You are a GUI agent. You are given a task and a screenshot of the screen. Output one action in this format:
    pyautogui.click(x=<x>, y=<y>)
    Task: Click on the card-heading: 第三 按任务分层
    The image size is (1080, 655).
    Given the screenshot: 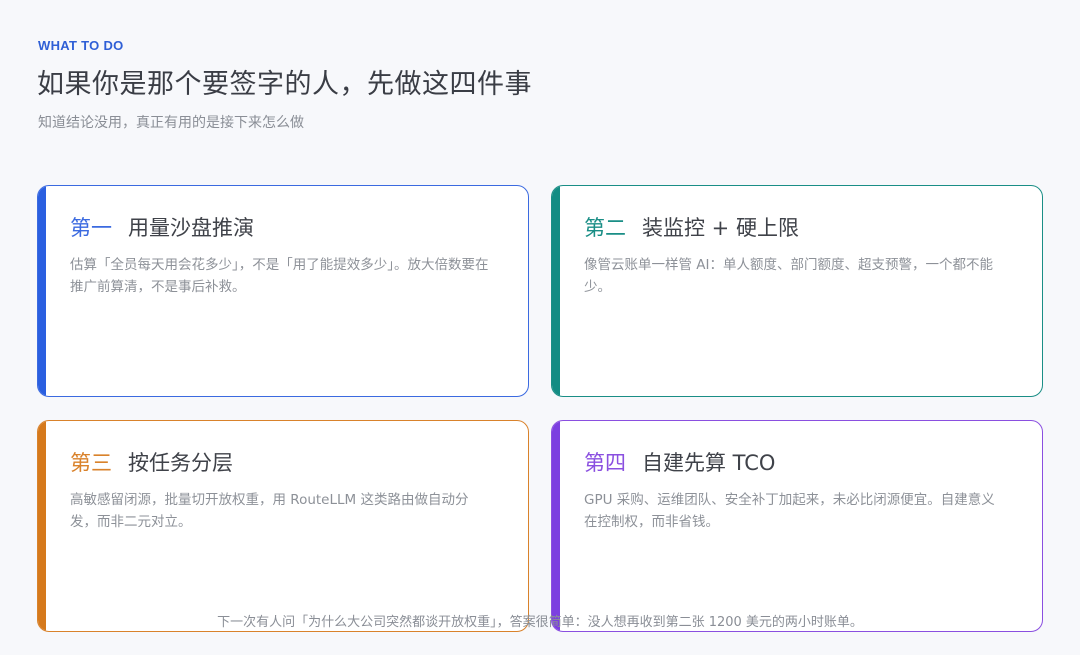 What is the action you would take?
    pyautogui.click(x=151, y=462)
    